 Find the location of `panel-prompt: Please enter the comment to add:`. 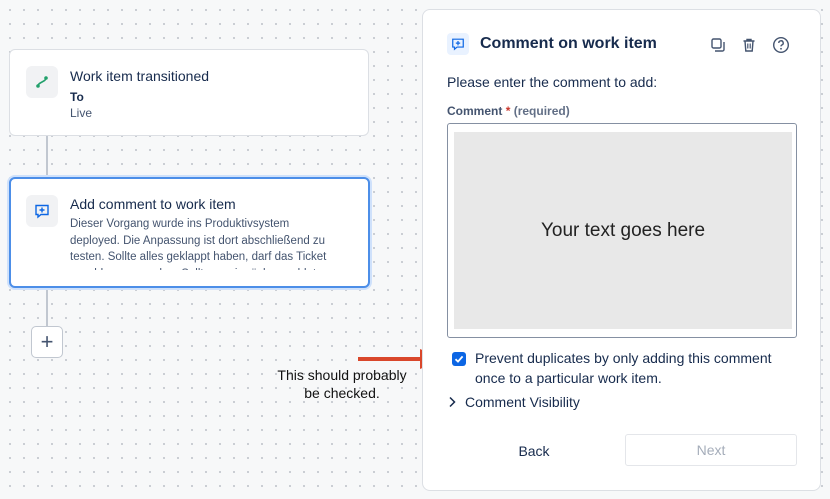

panel-prompt: Please enter the comment to add: is located at coordinates (552, 82).